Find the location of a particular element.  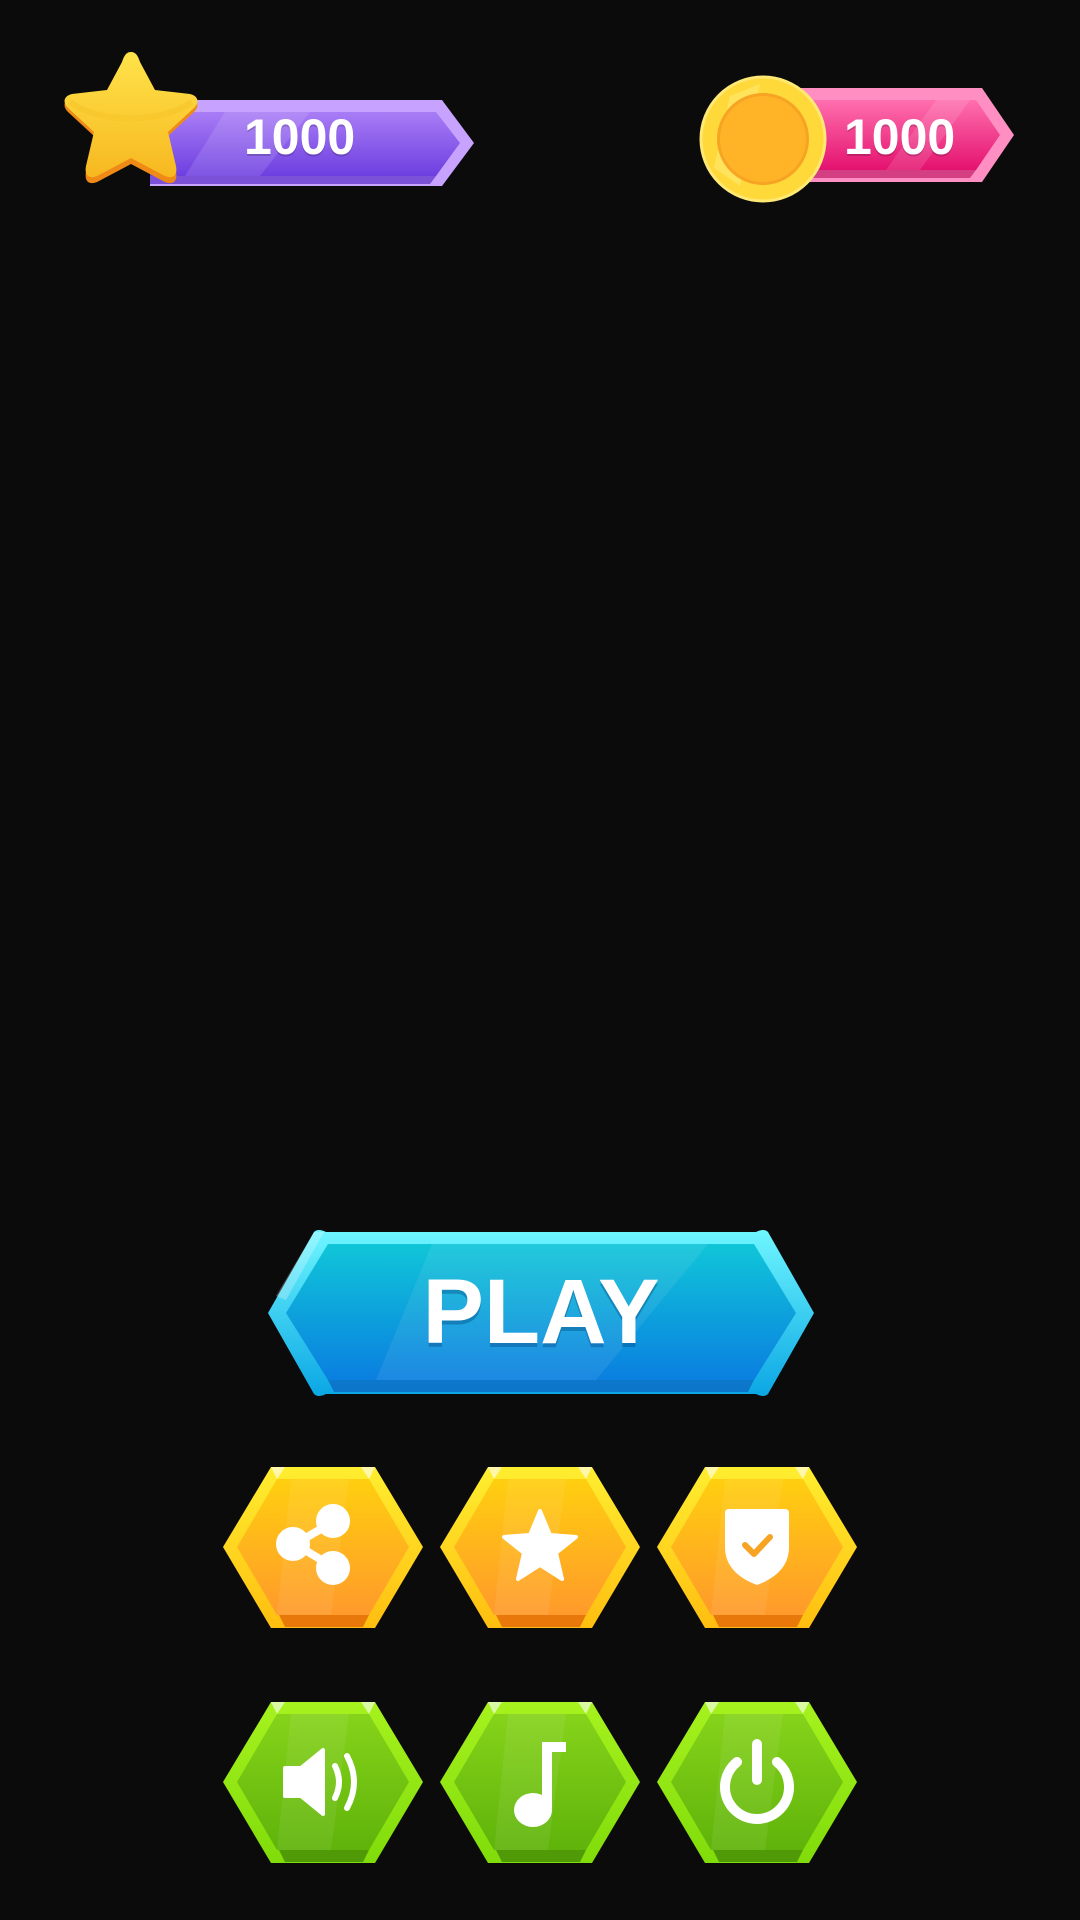

share-icon is located at coordinates (313, 1544).